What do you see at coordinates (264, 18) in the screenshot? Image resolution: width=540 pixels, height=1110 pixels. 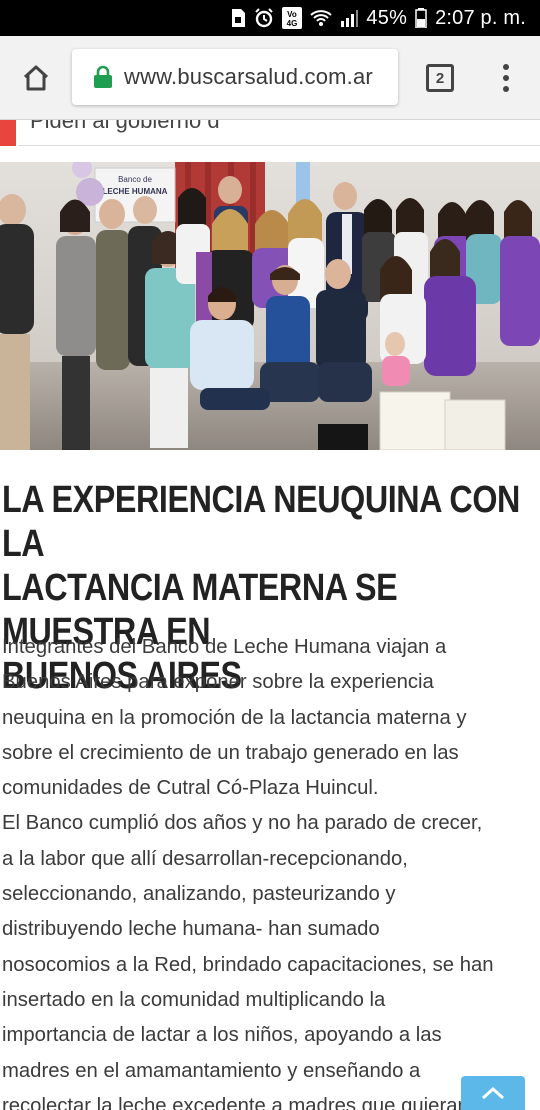 I see `alarm-icon` at bounding box center [264, 18].